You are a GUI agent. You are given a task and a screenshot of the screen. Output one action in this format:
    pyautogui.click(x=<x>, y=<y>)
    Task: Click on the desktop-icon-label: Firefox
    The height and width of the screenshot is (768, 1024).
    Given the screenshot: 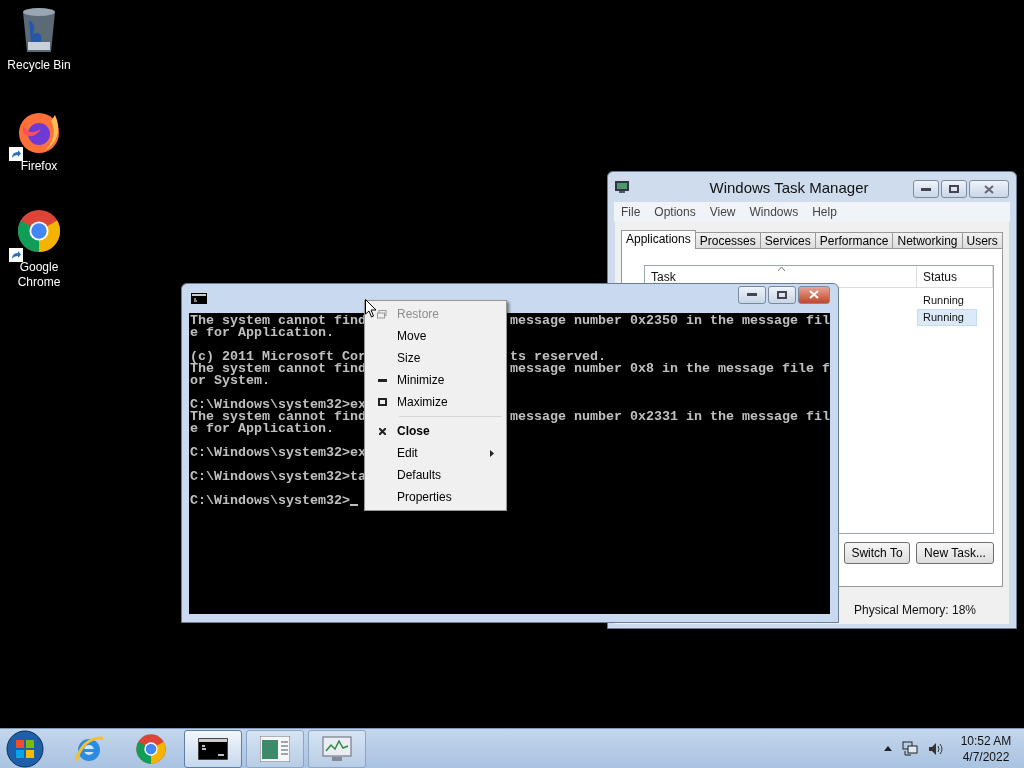 What is the action you would take?
    pyautogui.click(x=39, y=166)
    